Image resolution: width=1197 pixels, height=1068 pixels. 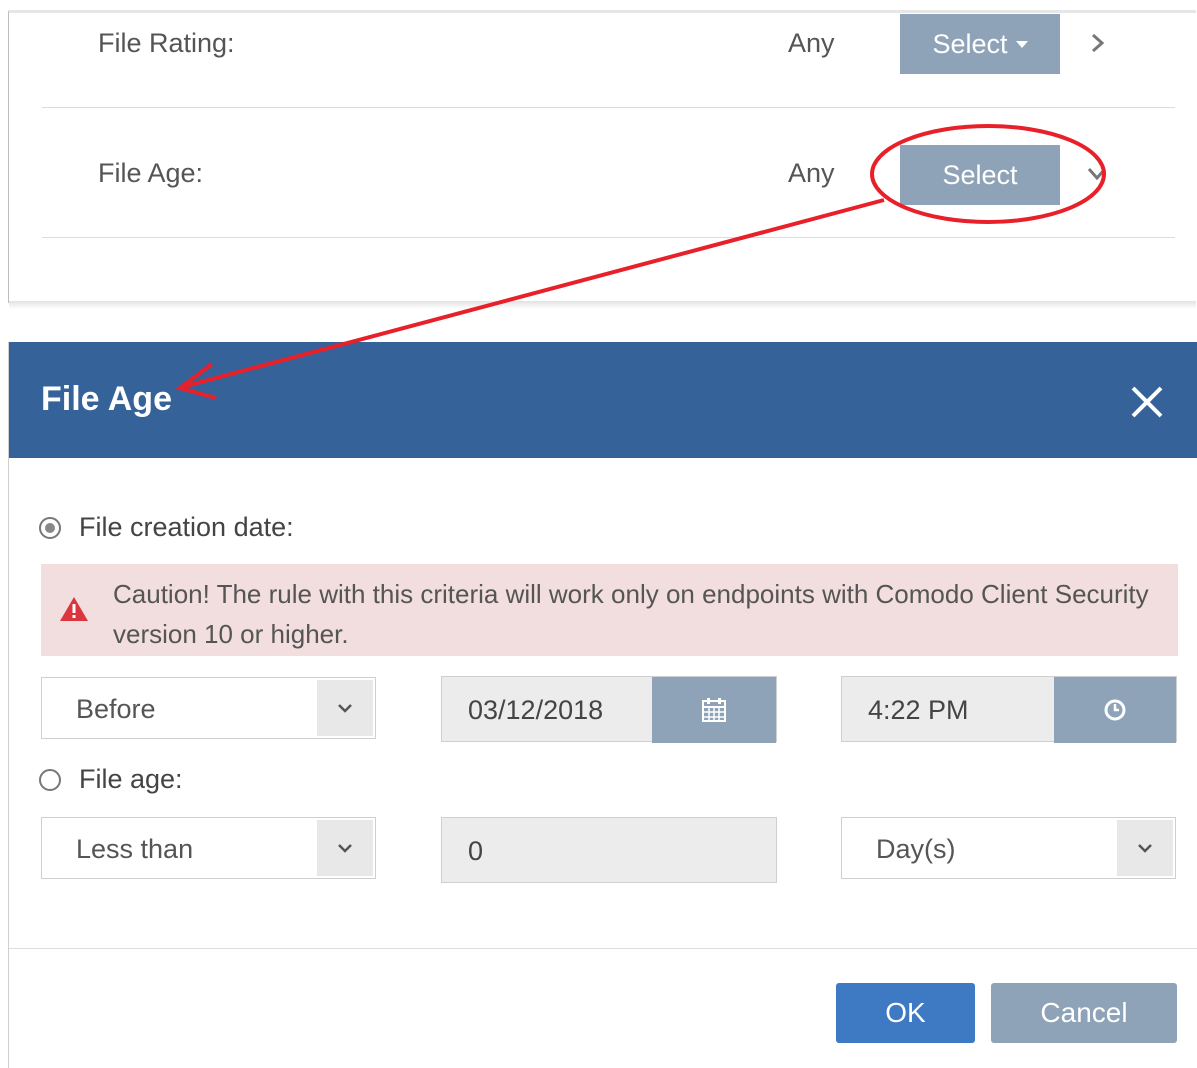 What do you see at coordinates (603, 400) in the screenshot?
I see `dialog-header: File Age` at bounding box center [603, 400].